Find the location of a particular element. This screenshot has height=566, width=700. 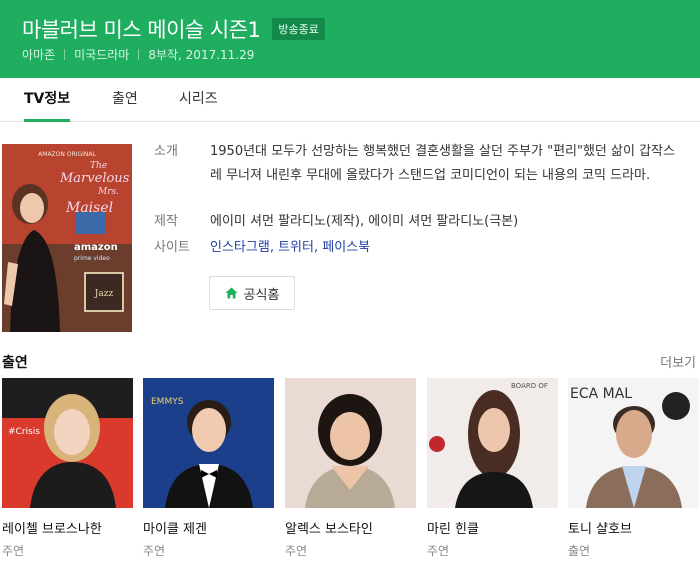

cast-section-title: 출연 is located at coordinates (15, 363).